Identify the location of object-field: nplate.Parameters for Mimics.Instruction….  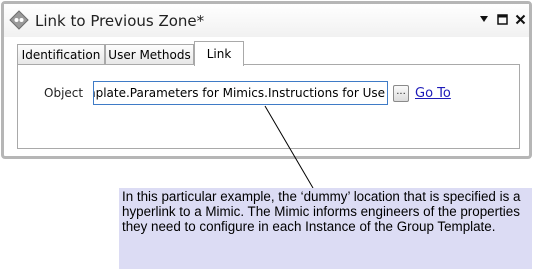
(240, 93).